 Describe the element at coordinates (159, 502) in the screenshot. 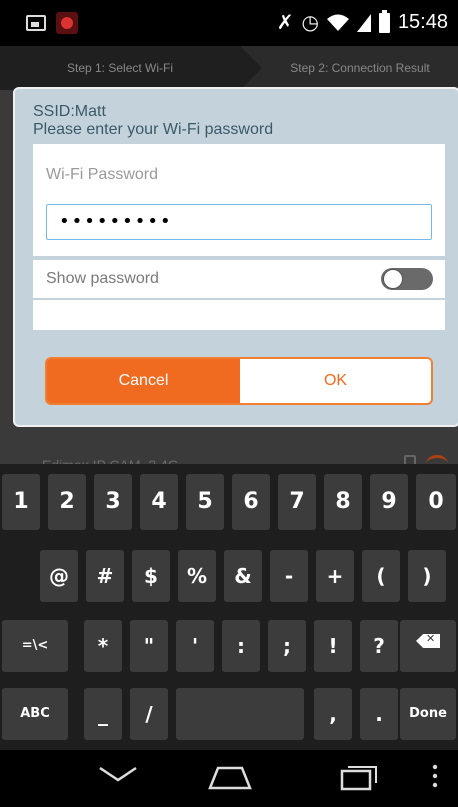

I see `key-4: 4` at that location.